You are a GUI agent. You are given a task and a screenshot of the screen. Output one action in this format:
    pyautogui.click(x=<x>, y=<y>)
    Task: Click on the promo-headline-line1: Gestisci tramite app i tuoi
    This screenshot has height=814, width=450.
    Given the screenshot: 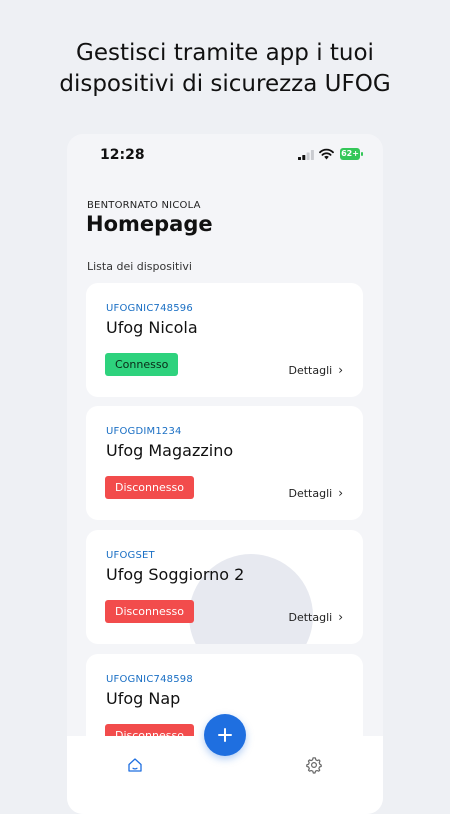 What is the action you would take?
    pyautogui.click(x=225, y=53)
    